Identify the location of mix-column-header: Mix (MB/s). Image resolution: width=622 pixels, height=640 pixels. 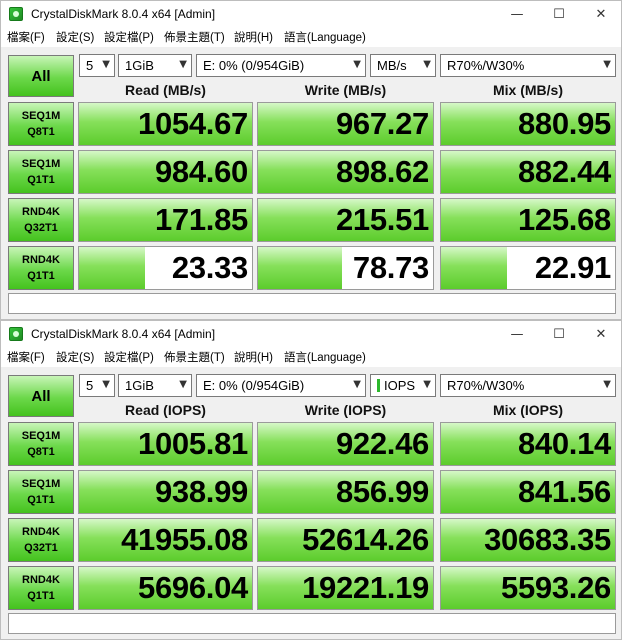
(528, 90).